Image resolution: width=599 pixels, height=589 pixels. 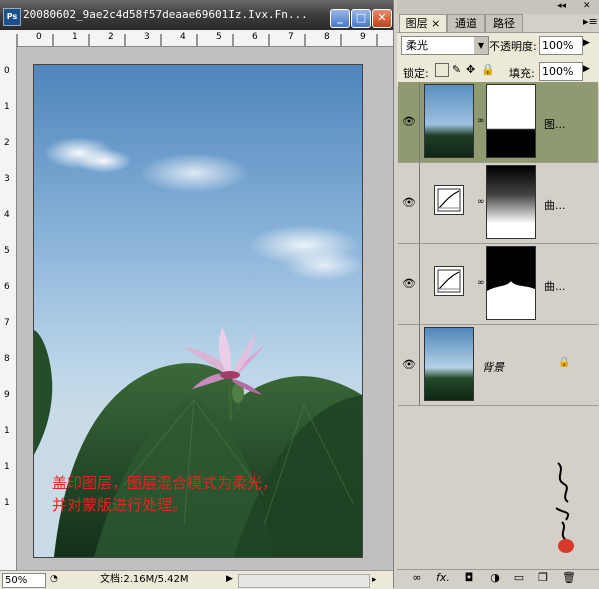 I want to click on ruler-top-ticks, so click(x=197, y=40).